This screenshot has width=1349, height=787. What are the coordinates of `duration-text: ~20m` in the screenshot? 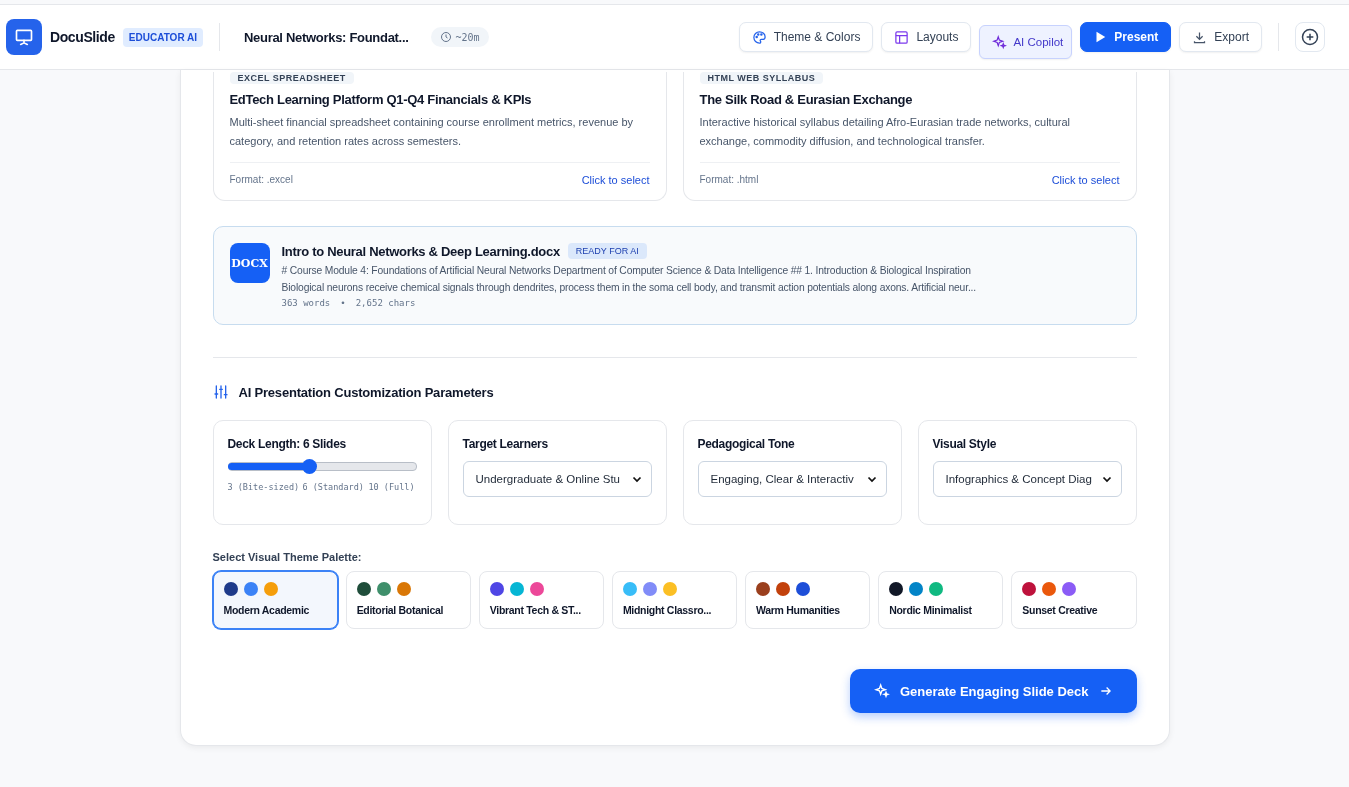 It's located at (467, 37).